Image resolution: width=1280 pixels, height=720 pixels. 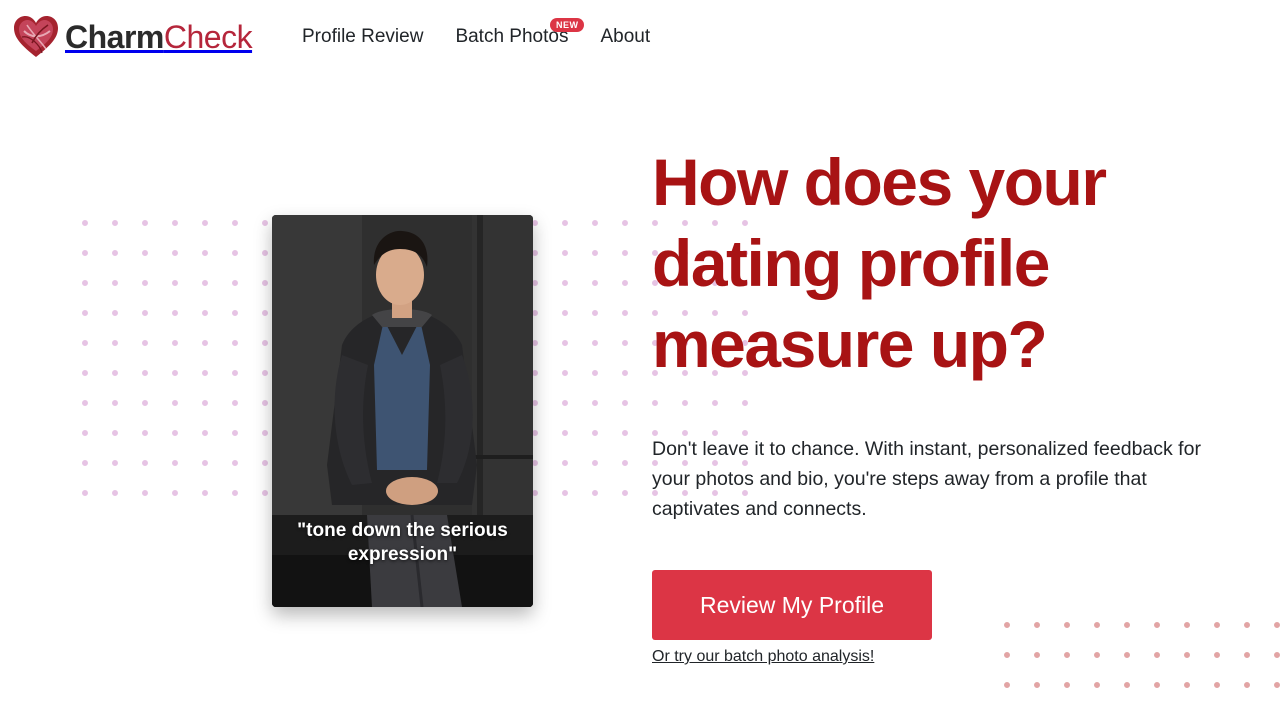 I want to click on hero-title: How does your dating profile measure up?, so click(x=879, y=263).